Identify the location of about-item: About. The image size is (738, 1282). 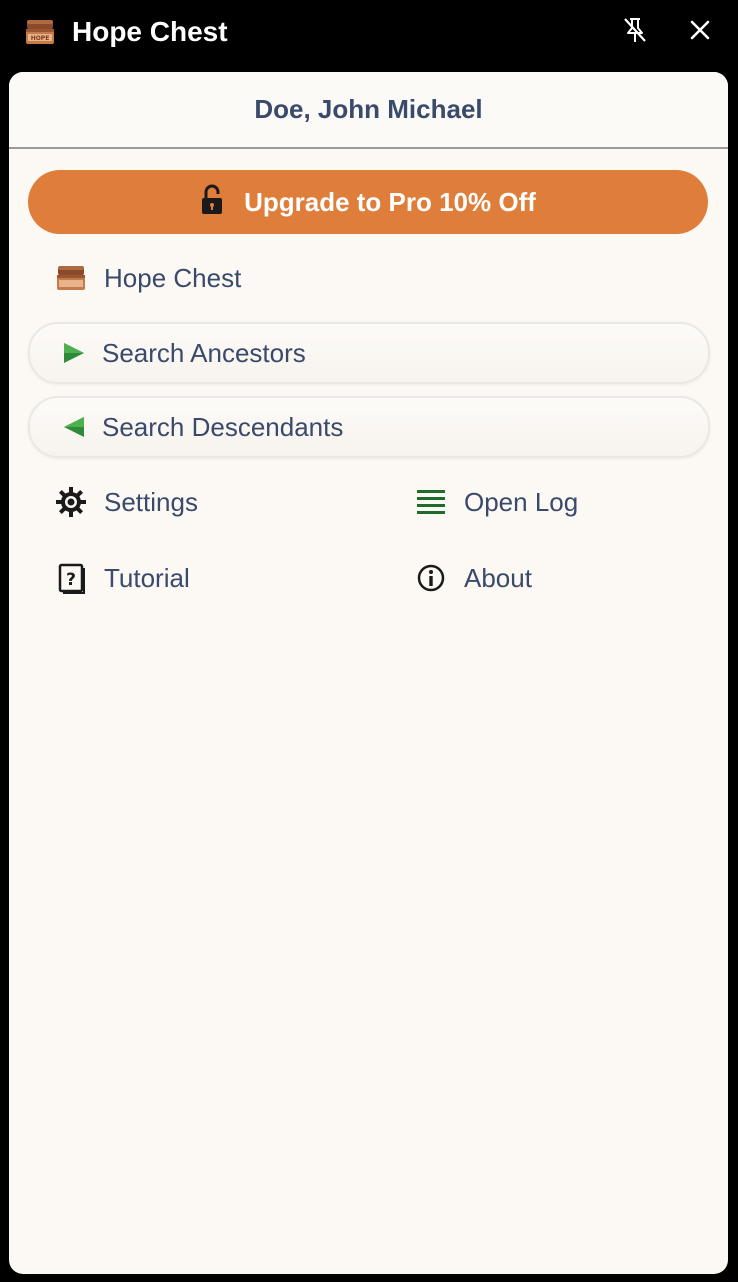
(473, 578).